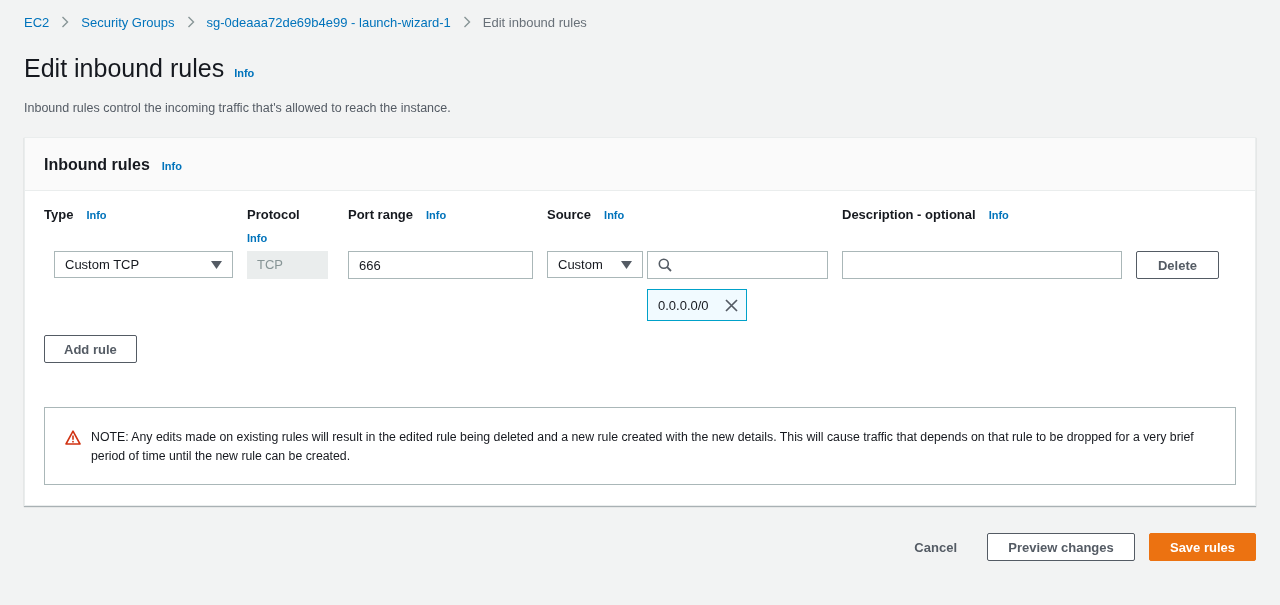  What do you see at coordinates (534, 22) in the screenshot?
I see `breadcrumb-link: Edit inbound rules` at bounding box center [534, 22].